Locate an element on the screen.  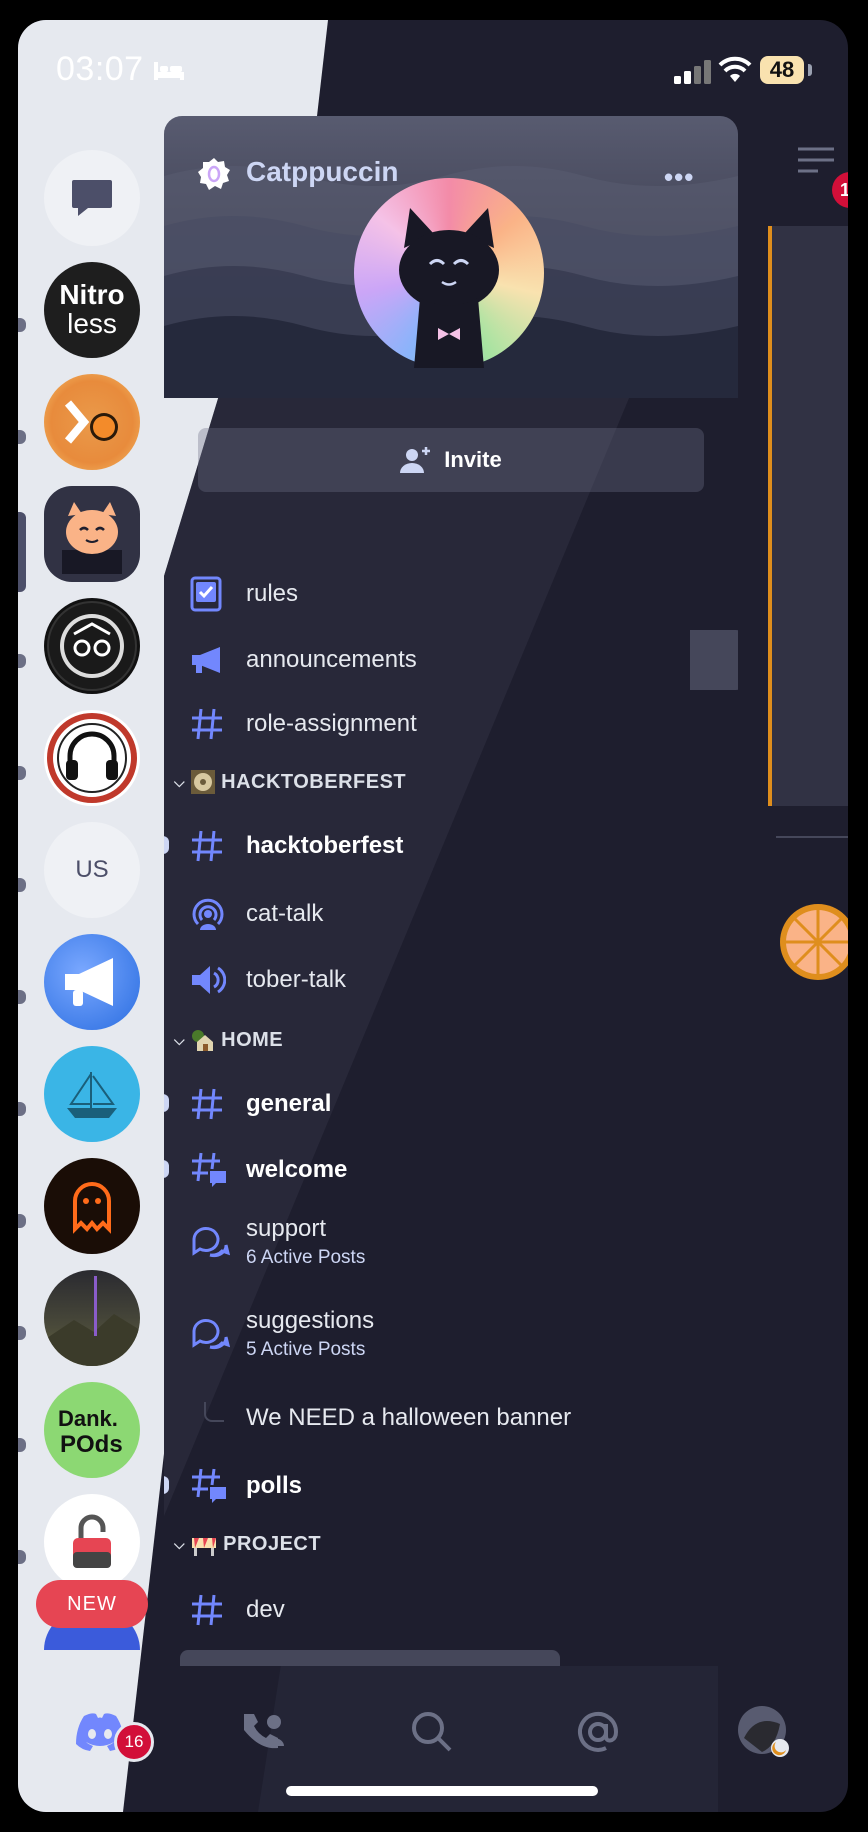
tab-mentions is located at coordinates (598, 1732).